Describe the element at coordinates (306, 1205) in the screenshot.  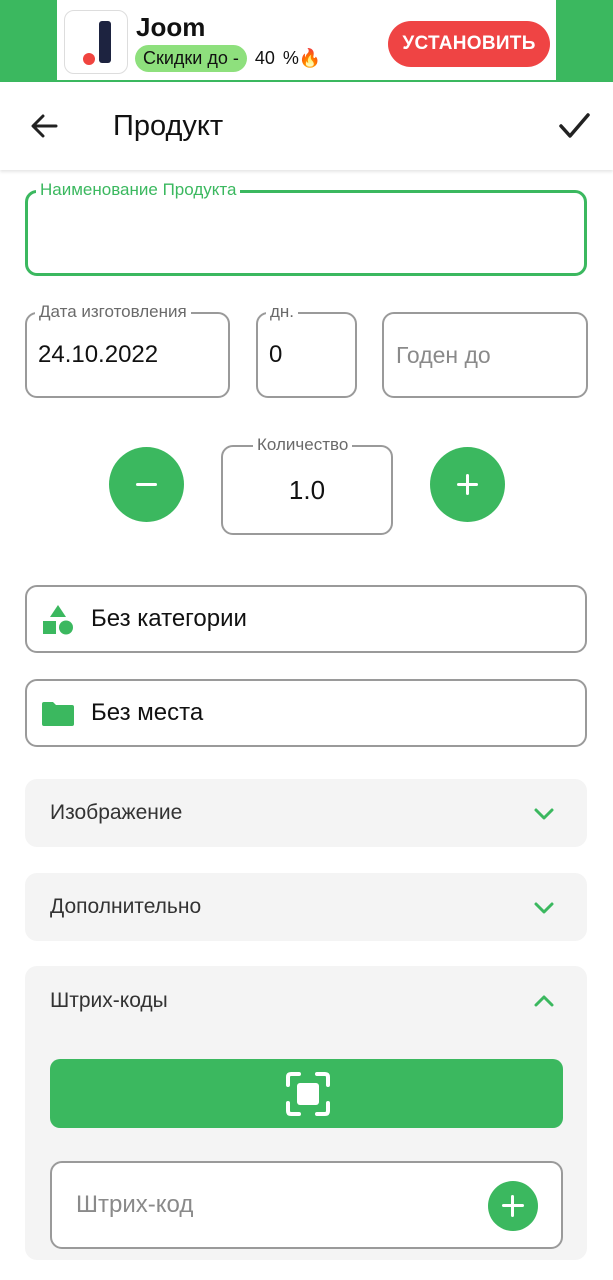
I see `barcode-input: Штрих-код` at that location.